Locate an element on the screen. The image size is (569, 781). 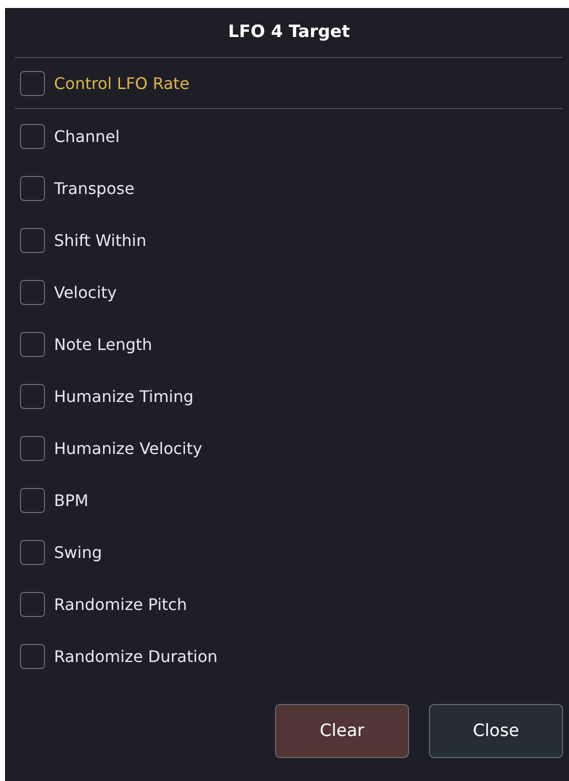
dialog-title: LFO 4 Target is located at coordinates (289, 32).